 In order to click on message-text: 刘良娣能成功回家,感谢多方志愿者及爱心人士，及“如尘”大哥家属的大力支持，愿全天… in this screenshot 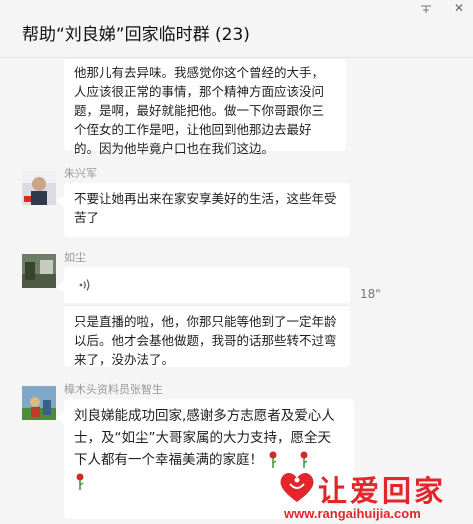, I will do `click(204, 438)`.